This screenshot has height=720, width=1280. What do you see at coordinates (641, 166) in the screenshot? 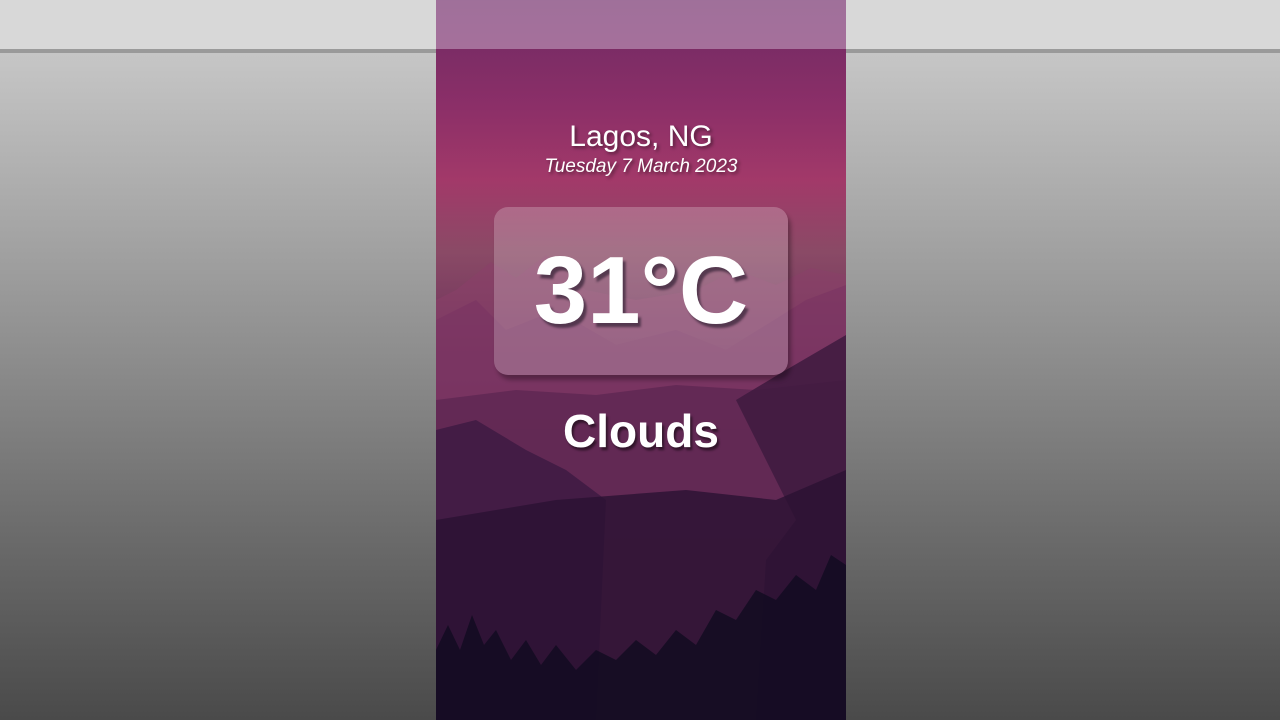
I see `date-label: Tuesday 7 March 2023` at bounding box center [641, 166].